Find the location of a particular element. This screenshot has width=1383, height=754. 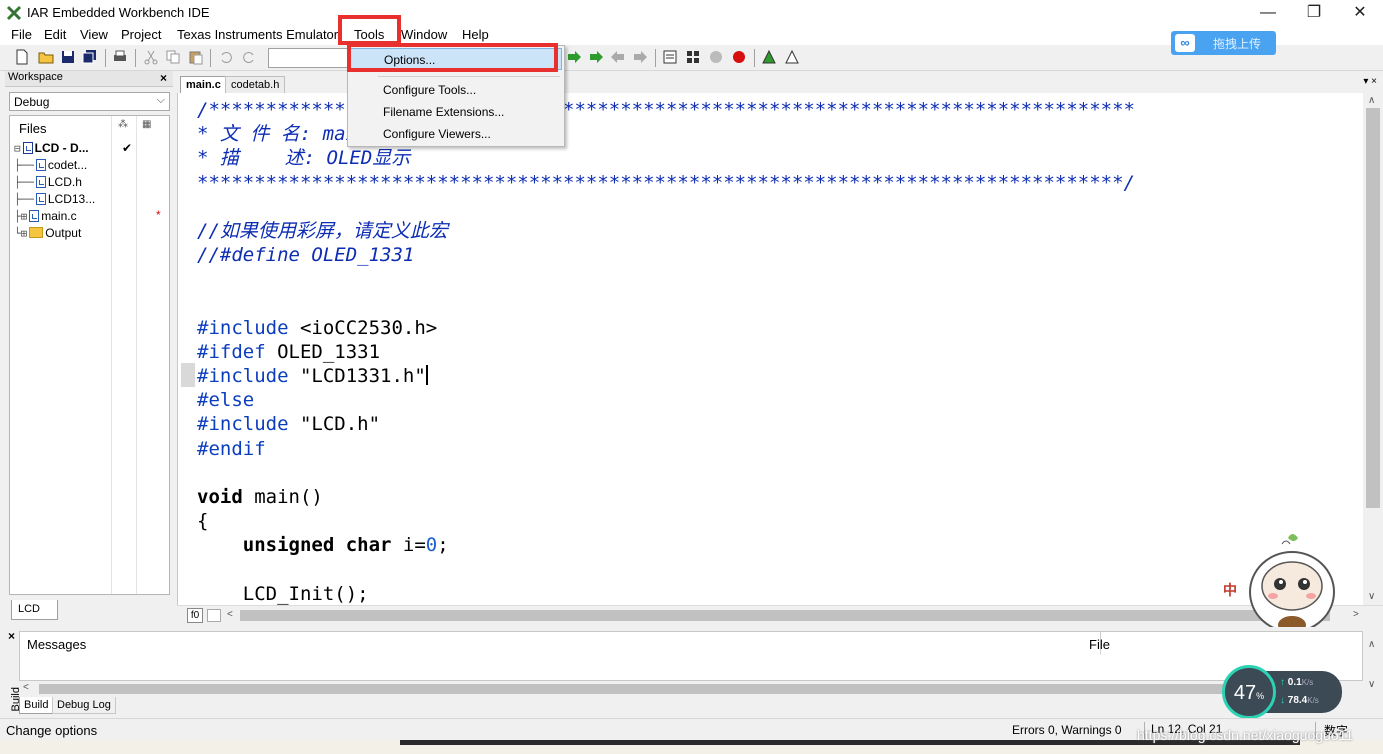

tab-list-icon: ▾ × is located at coordinates (1370, 81).